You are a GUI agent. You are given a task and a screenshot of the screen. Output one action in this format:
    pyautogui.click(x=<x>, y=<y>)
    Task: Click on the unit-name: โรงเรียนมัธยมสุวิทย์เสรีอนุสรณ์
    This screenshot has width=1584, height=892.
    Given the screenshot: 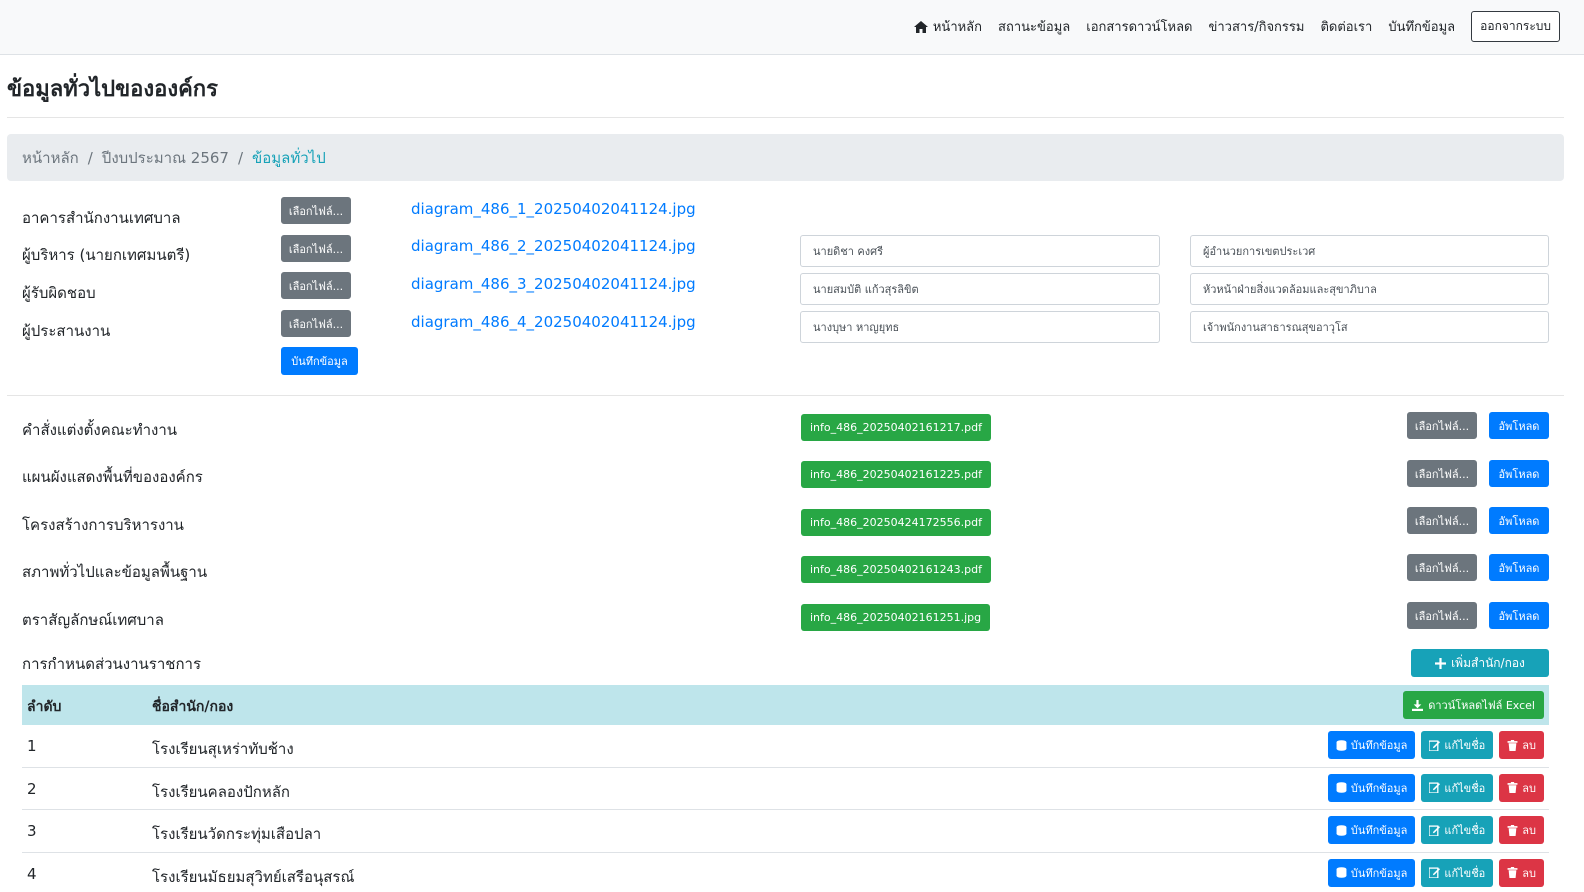 What is the action you would take?
    pyautogui.click(x=253, y=876)
    